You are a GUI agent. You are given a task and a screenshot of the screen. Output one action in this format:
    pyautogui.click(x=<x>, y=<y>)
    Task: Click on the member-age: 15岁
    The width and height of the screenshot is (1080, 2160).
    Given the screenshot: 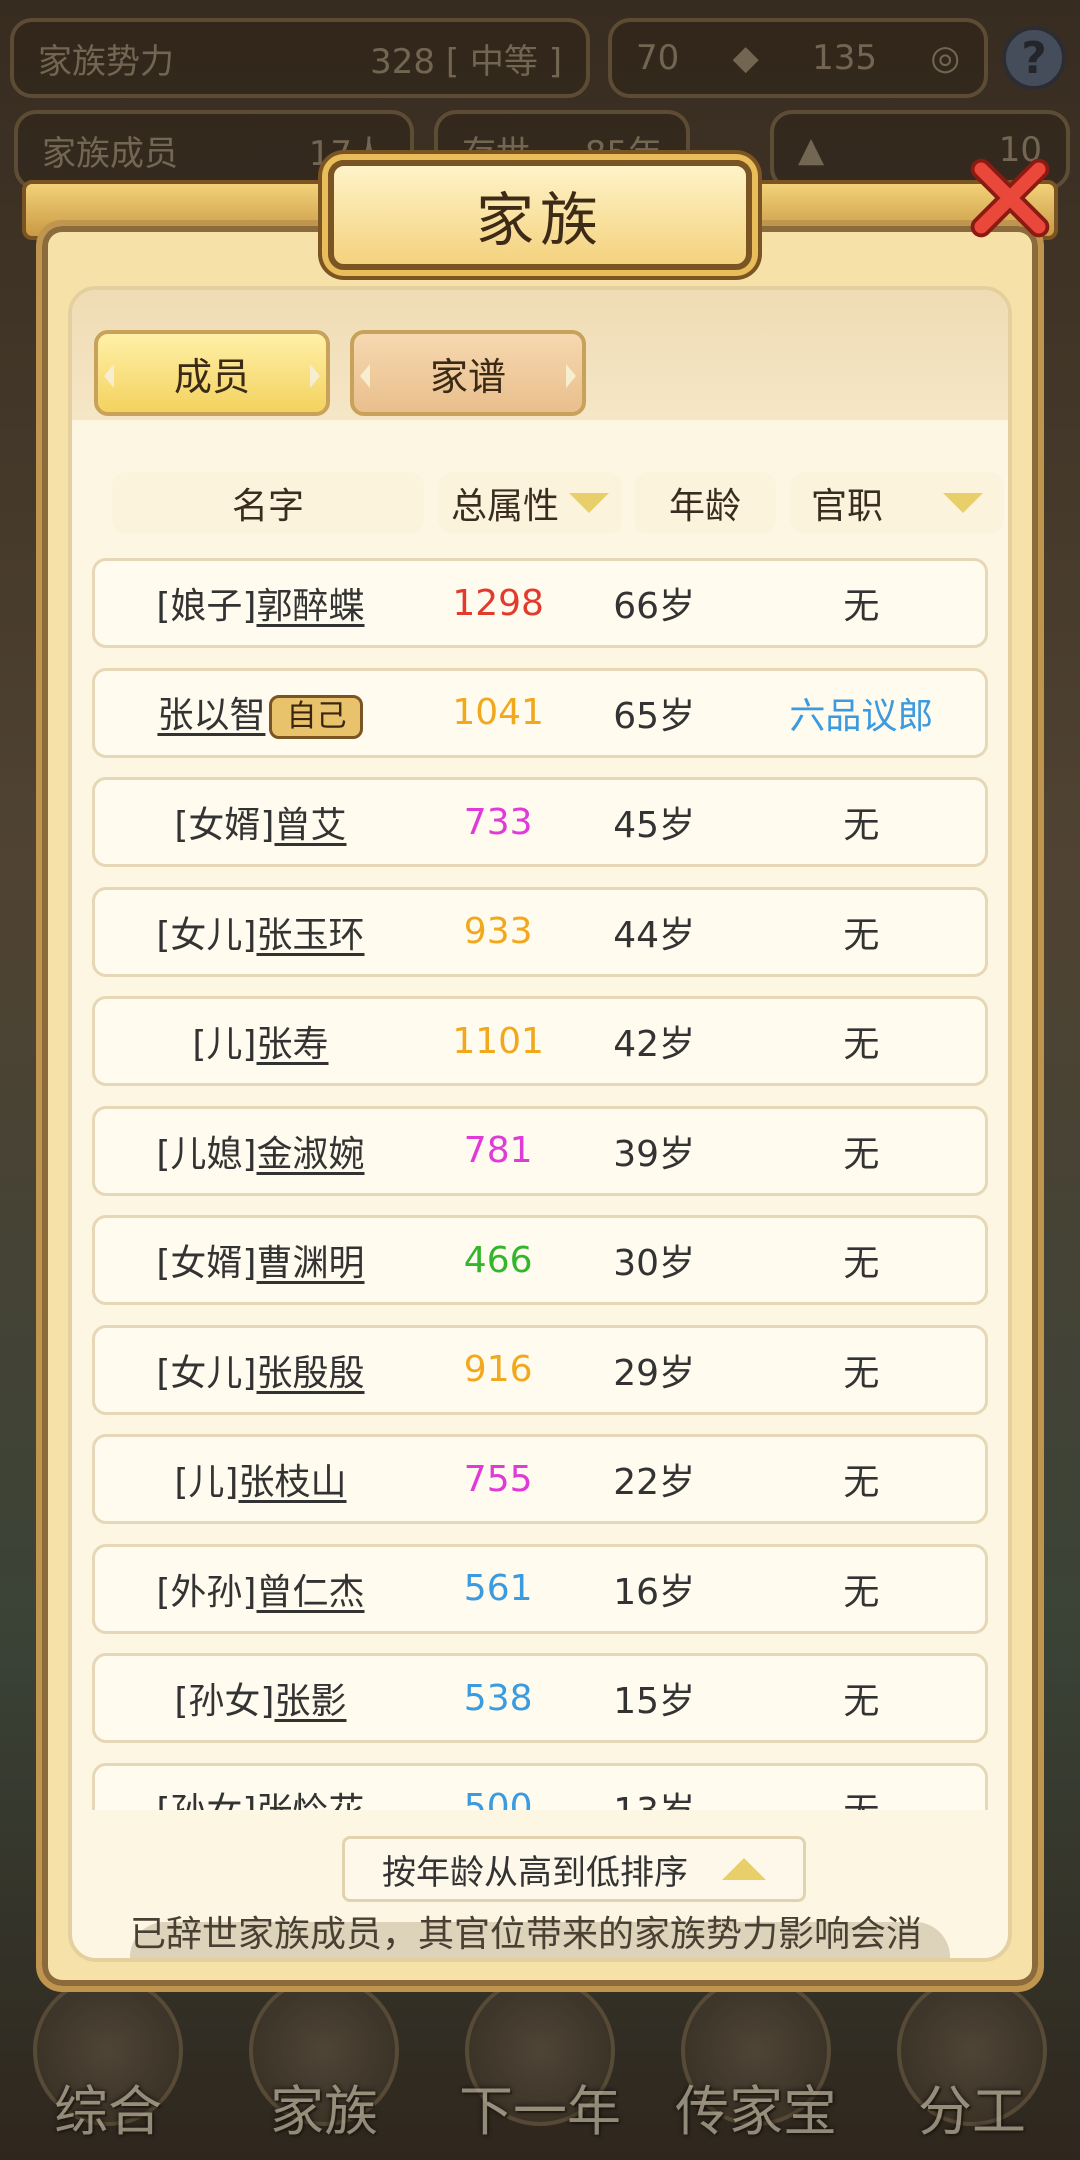 What is the action you would take?
    pyautogui.click(x=654, y=1701)
    